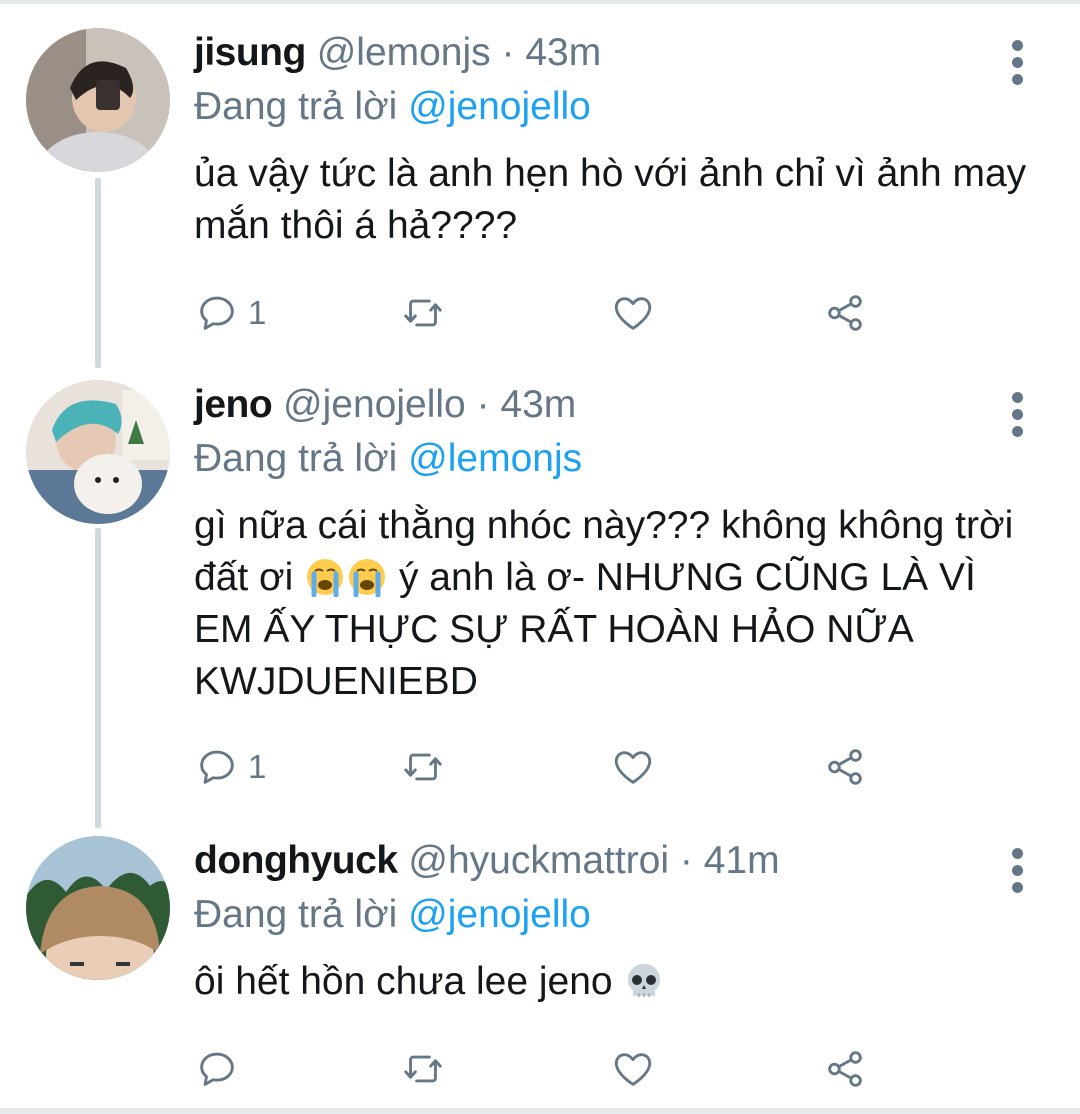 Image resolution: width=1080 pixels, height=1114 pixels. I want to click on skull-icon, so click(644, 980).